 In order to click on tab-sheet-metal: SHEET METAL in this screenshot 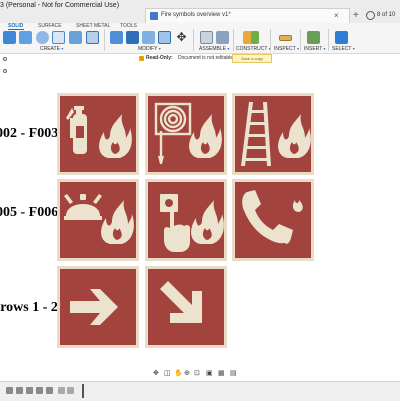, I will do `click(93, 26)`.